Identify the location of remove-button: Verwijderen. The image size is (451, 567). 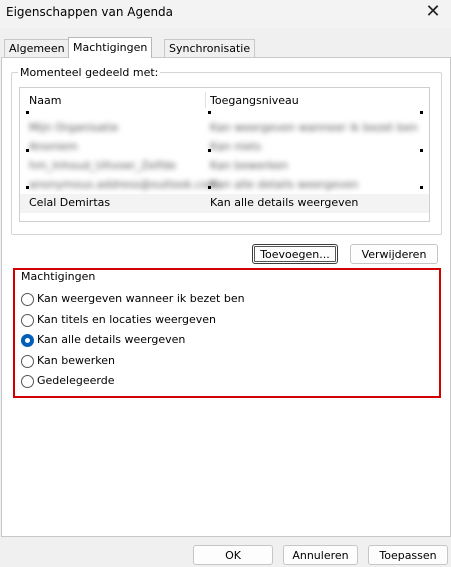
(394, 254).